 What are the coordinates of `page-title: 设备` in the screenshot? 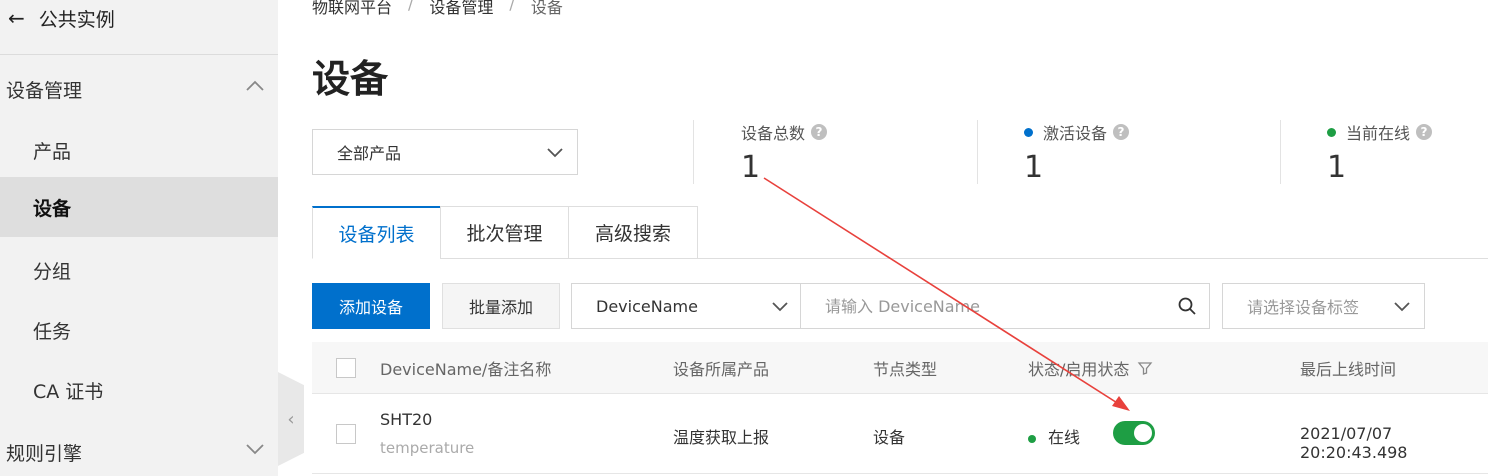 It's located at (350, 79).